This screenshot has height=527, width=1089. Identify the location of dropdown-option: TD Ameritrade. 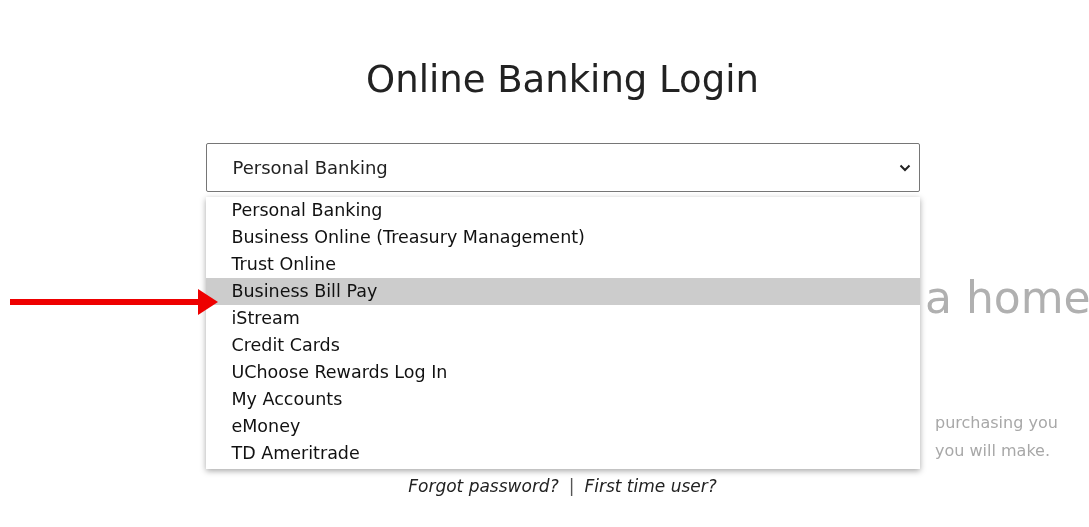
(562, 453).